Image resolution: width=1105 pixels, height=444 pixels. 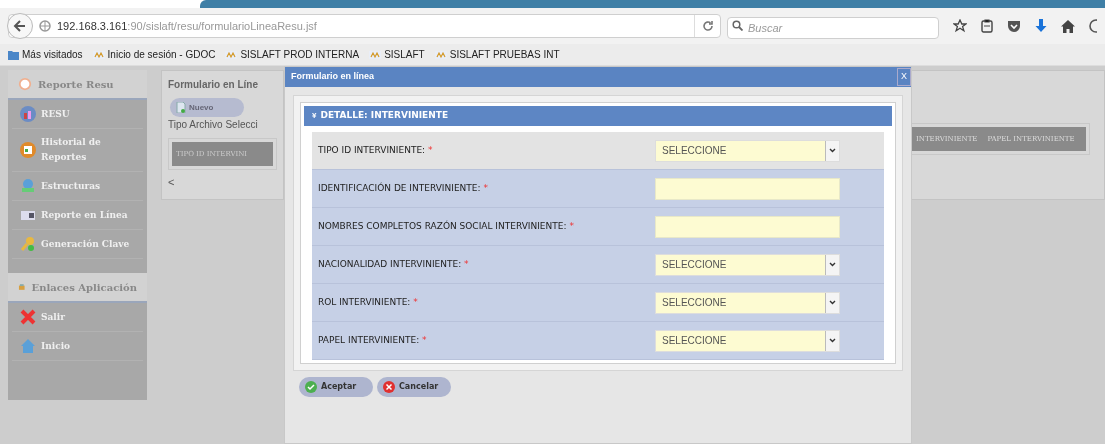 What do you see at coordinates (707, 26) in the screenshot?
I see `reload-icon` at bounding box center [707, 26].